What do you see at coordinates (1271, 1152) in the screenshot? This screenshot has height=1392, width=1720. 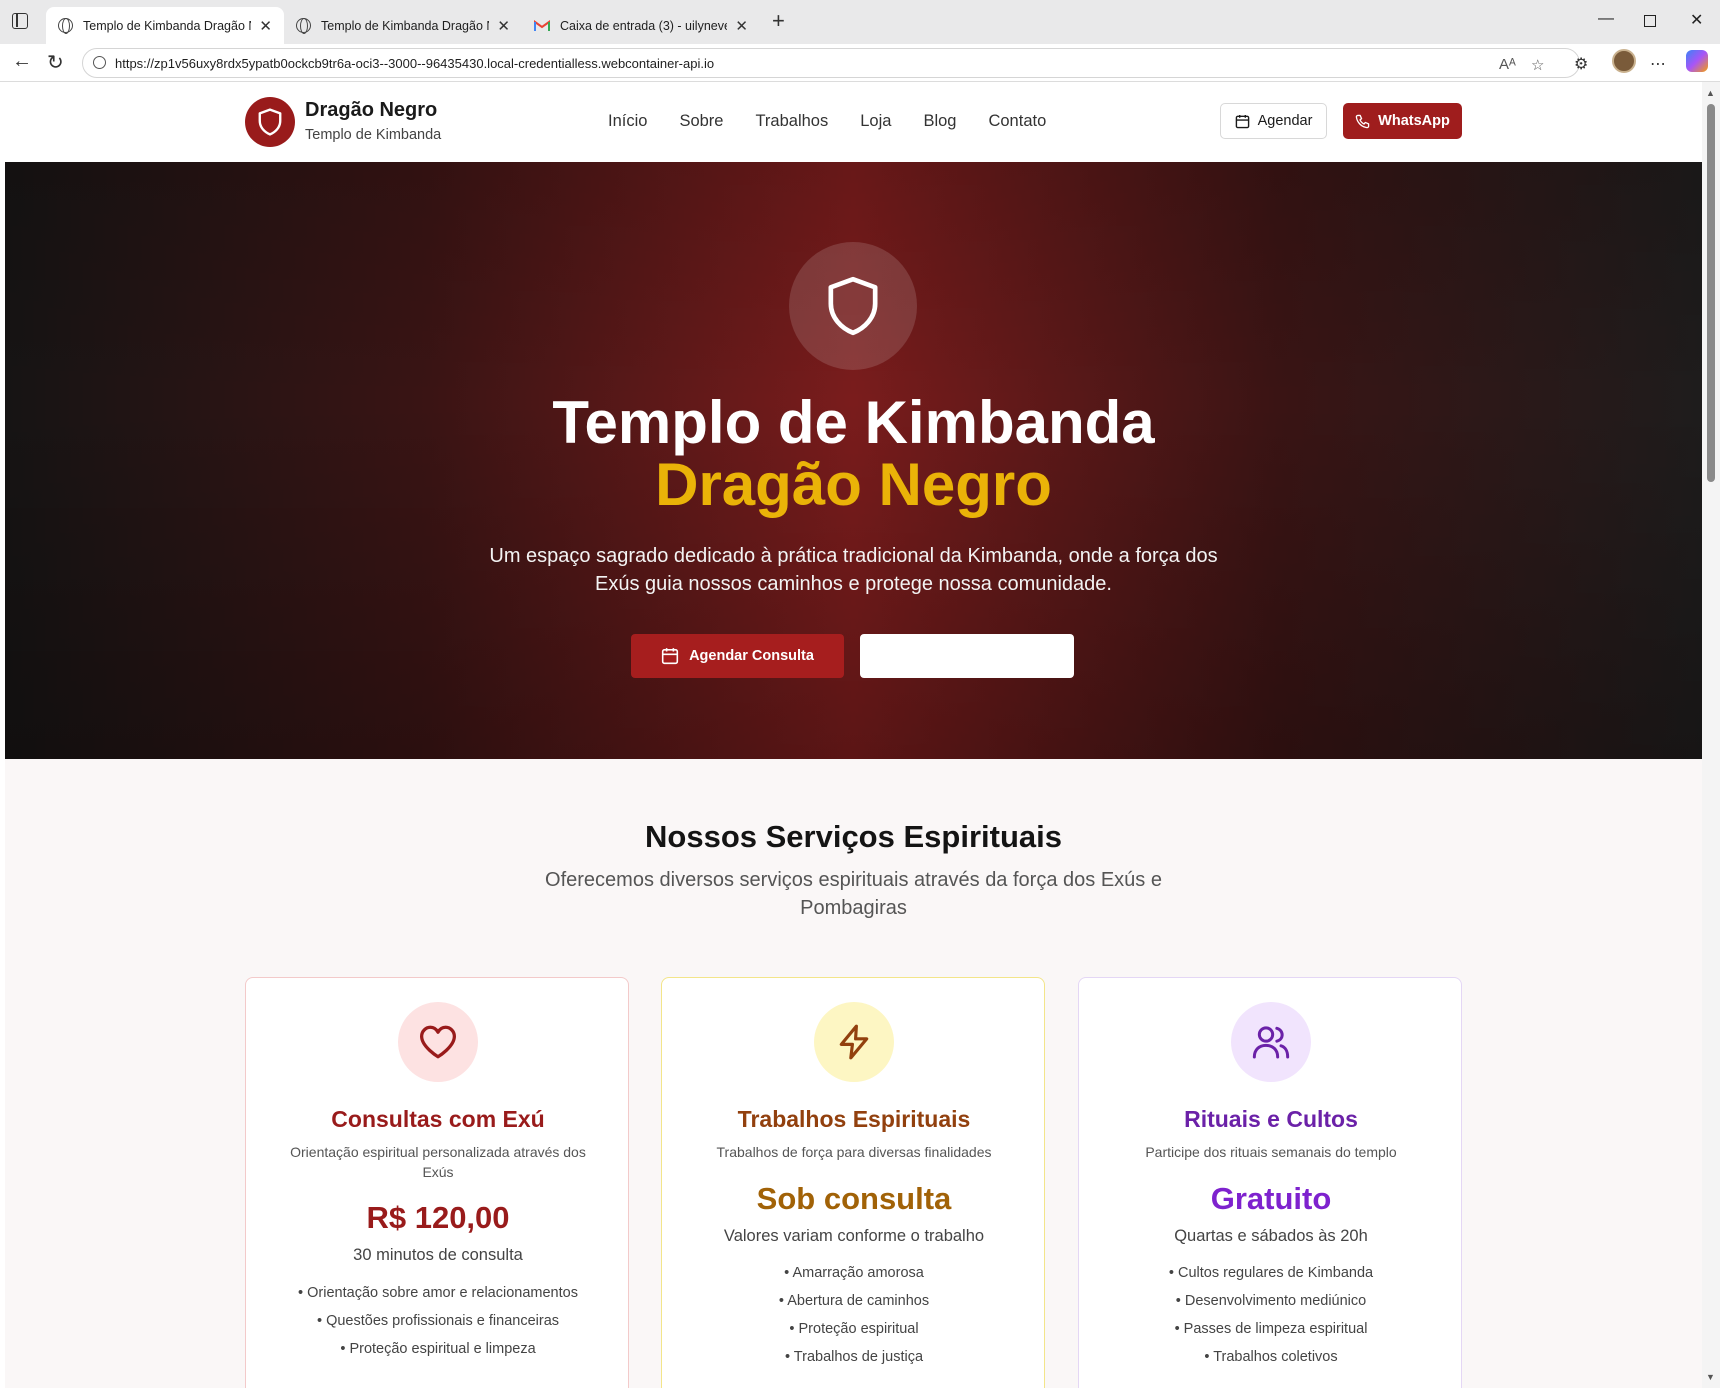 I see `service-description: Participe dos rituais semanais do templo` at bounding box center [1271, 1152].